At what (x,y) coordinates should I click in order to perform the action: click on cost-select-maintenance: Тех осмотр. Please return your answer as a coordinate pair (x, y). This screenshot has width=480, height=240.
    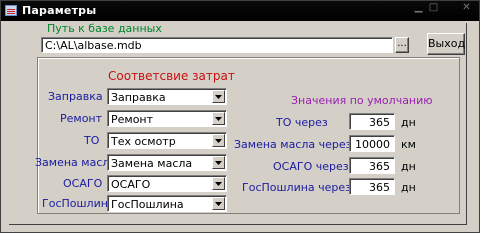
    Looking at the image, I should click on (167, 140).